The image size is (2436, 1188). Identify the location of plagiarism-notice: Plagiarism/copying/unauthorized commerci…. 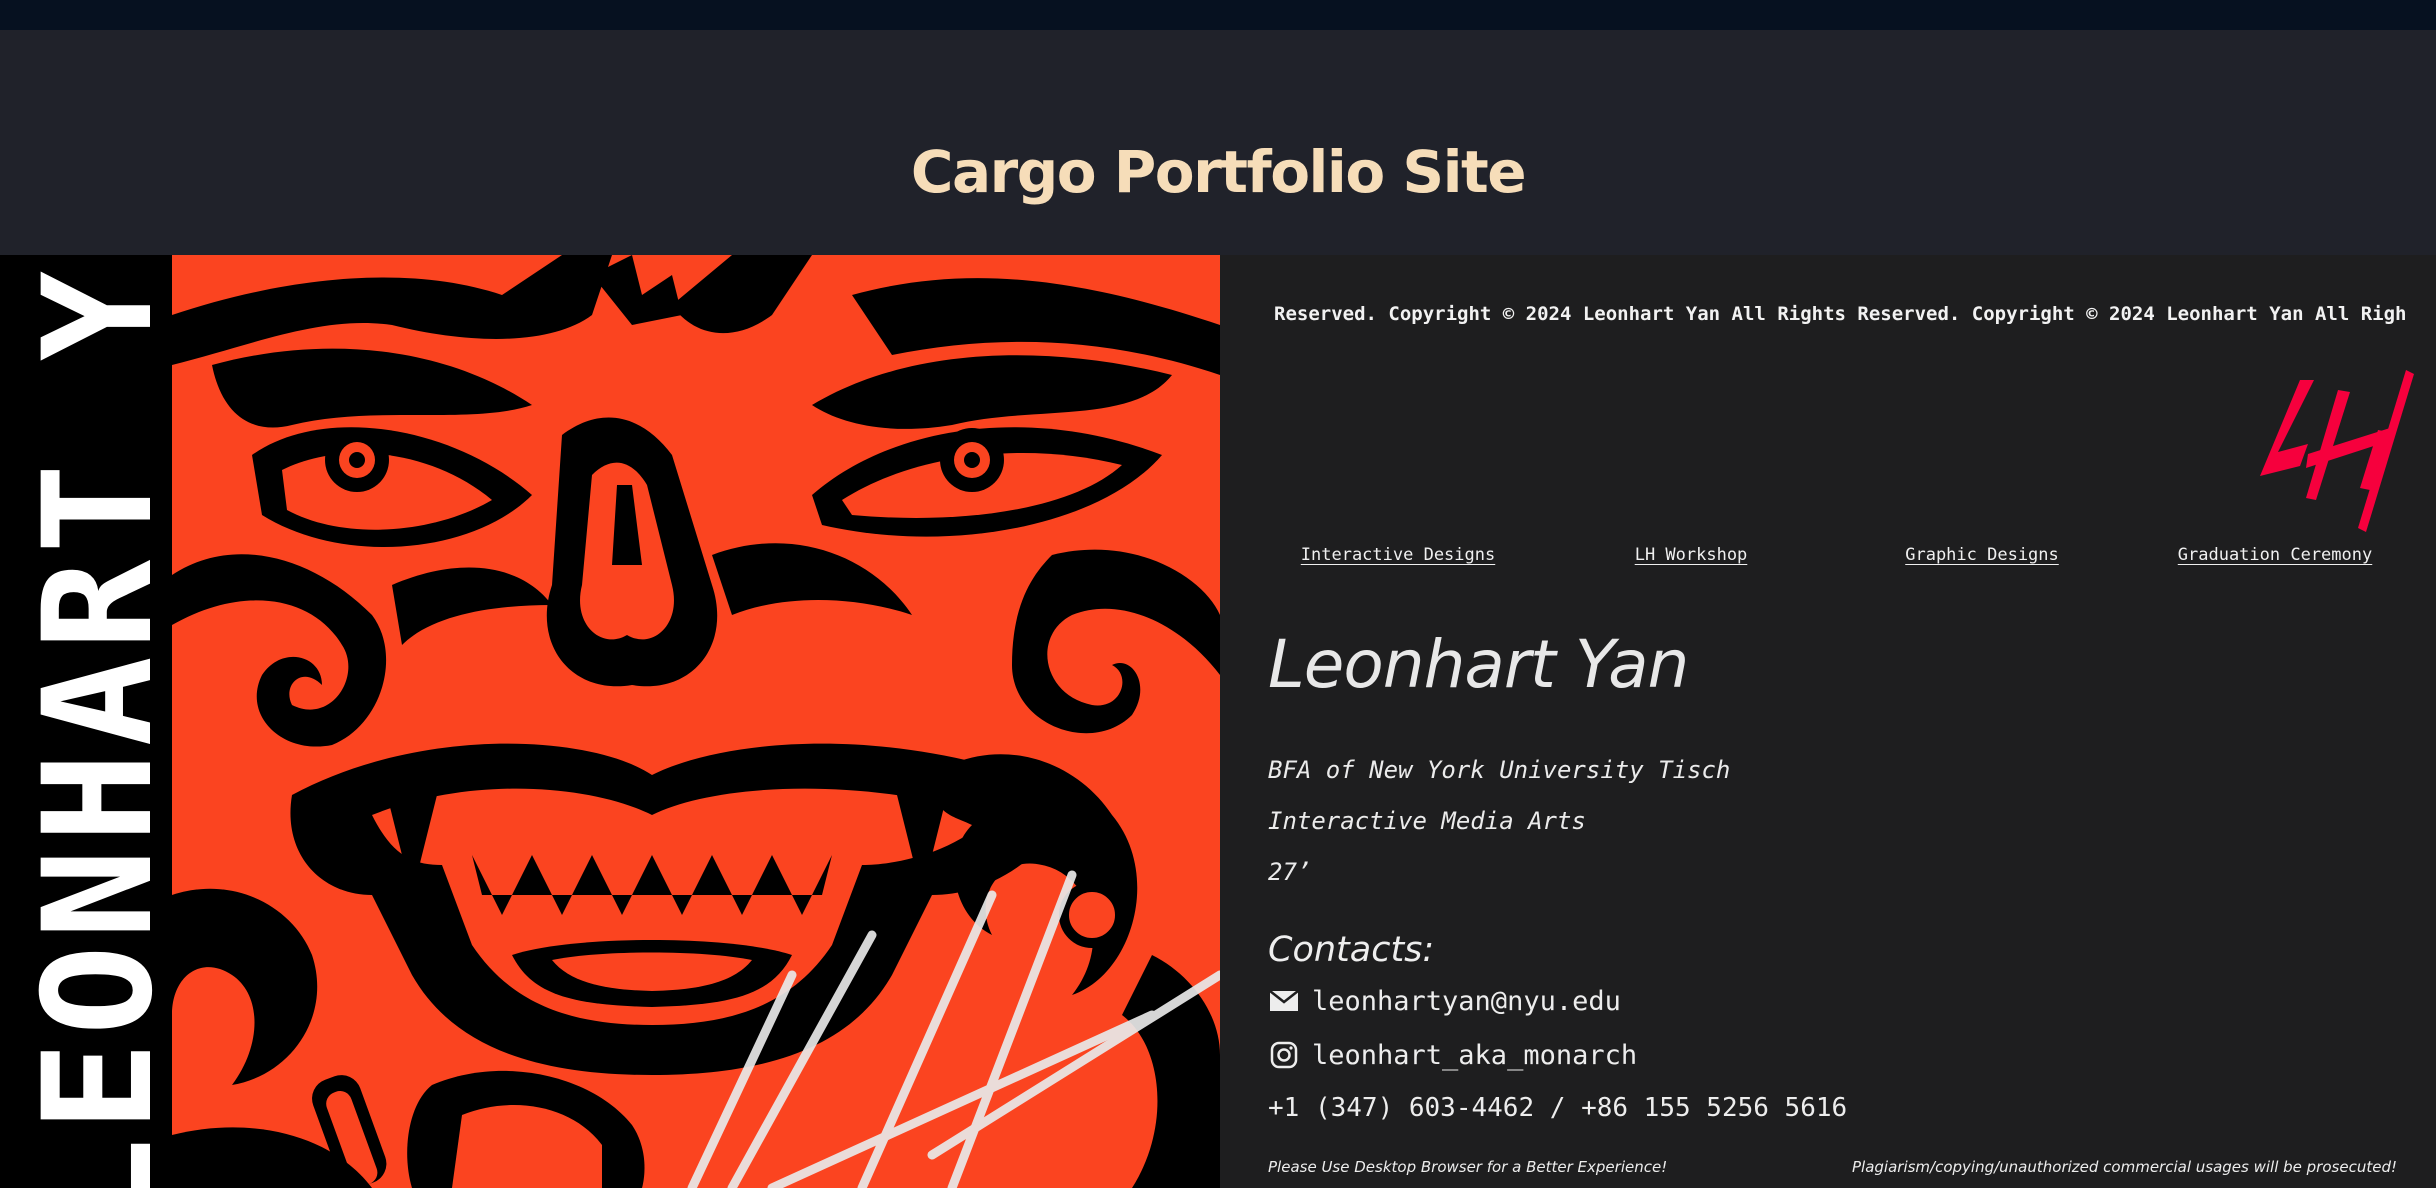
(2124, 1167).